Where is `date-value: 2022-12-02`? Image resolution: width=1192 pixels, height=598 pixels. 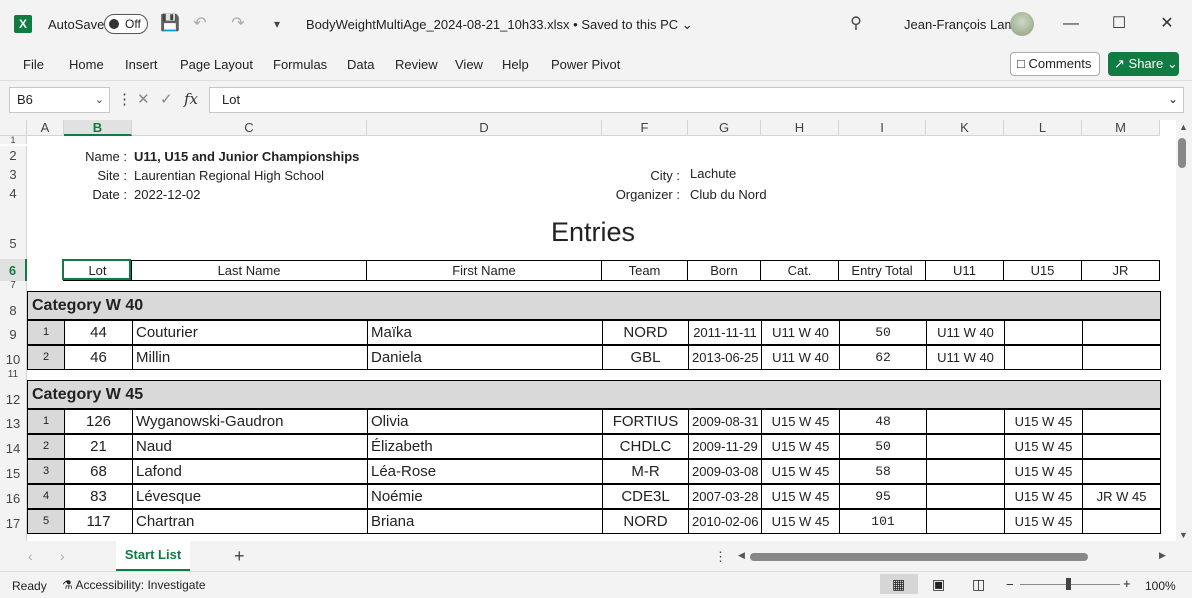 date-value: 2022-12-02 is located at coordinates (167, 194).